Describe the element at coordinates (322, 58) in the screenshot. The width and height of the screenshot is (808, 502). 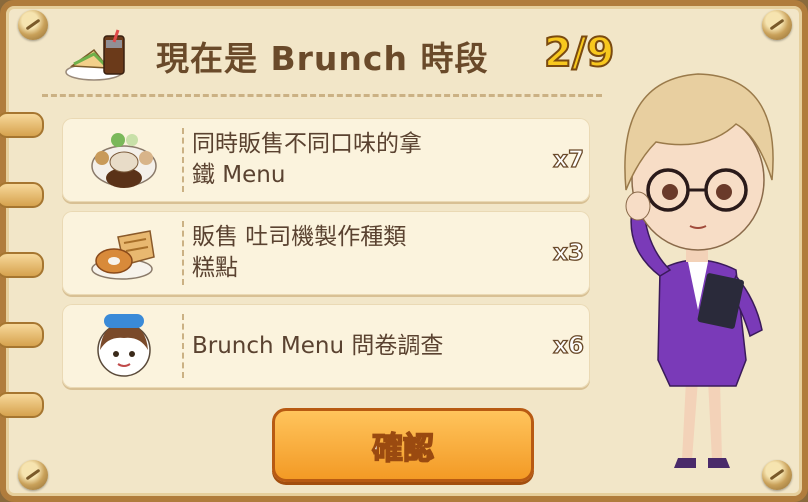
I see `page-title: 現在是 Brunch 時段` at that location.